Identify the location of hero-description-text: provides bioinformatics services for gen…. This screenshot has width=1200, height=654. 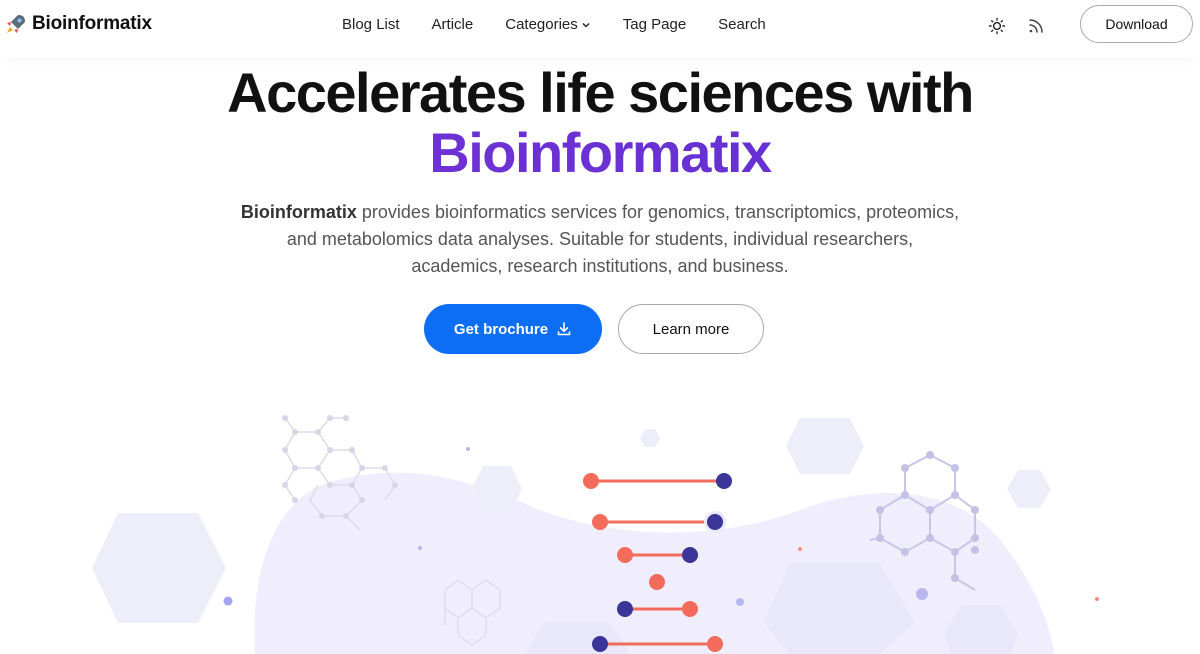
(623, 239).